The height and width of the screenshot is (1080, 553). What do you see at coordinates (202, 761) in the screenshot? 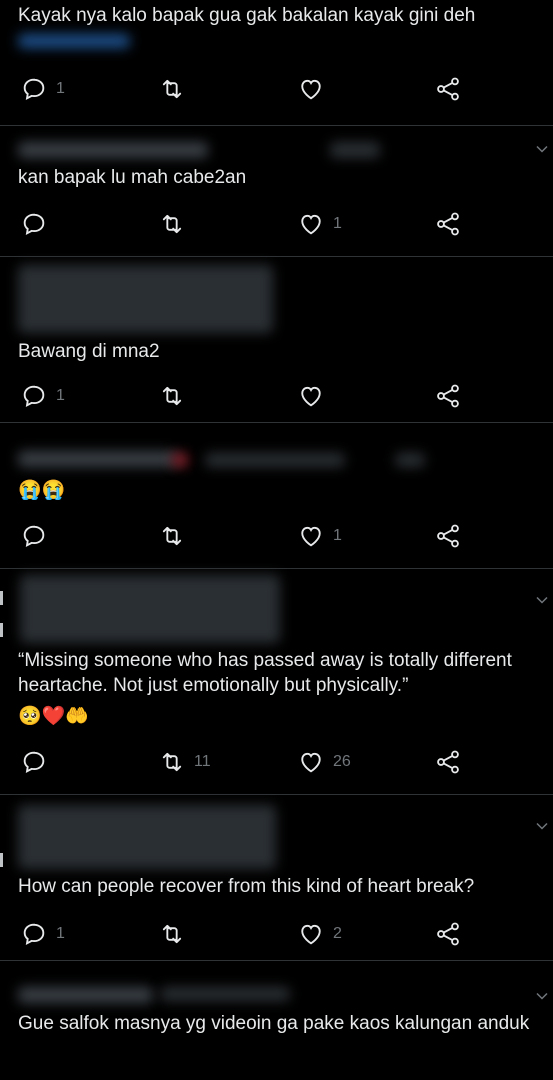
I see `retweet-count: 11` at bounding box center [202, 761].